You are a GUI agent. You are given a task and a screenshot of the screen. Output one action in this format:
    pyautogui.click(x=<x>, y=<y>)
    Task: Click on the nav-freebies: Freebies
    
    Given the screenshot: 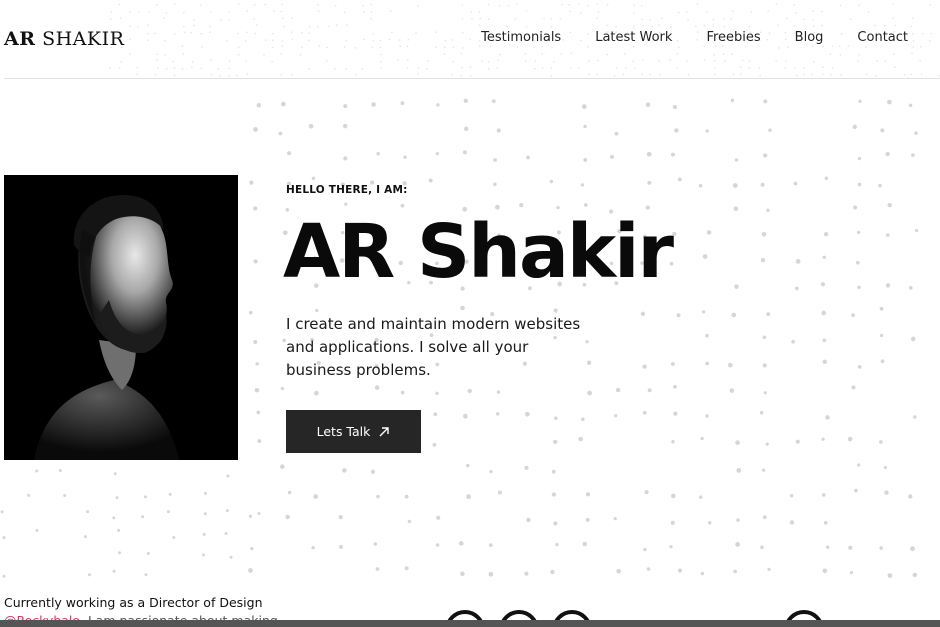 What is the action you would take?
    pyautogui.click(x=733, y=37)
    